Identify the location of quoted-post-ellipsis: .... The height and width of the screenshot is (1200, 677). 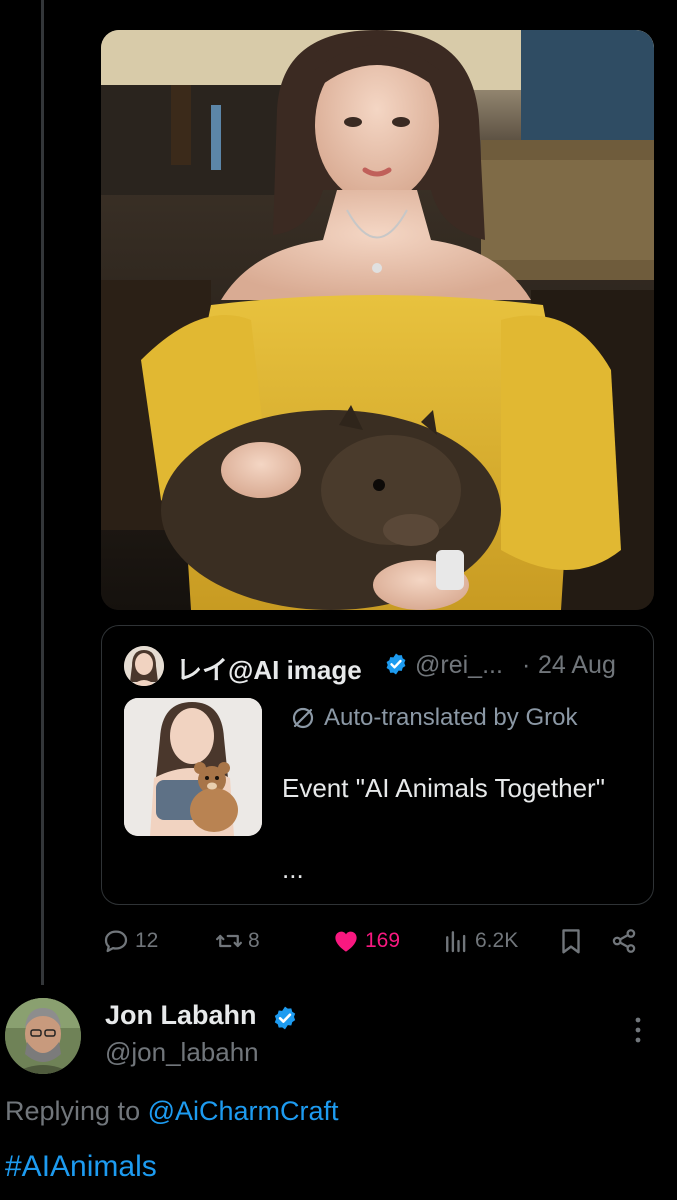
(293, 869).